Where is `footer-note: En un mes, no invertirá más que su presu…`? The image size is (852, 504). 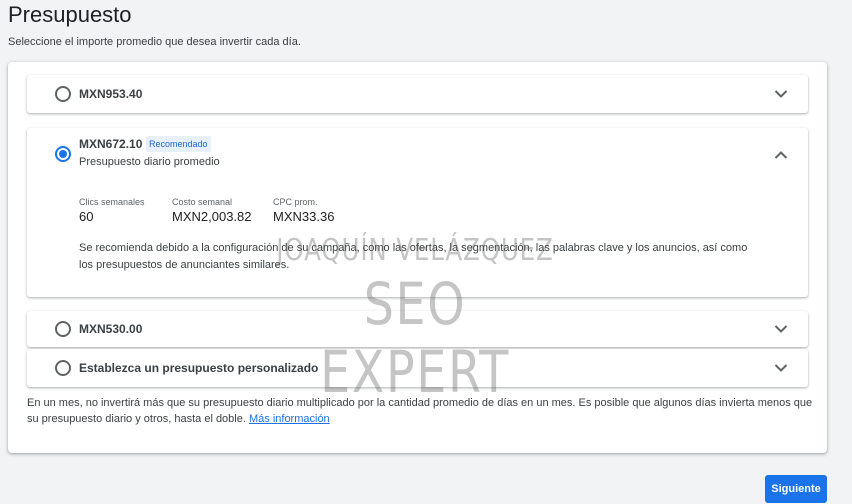
footer-note: En un mes, no invertirá más que su presu… is located at coordinates (422, 411).